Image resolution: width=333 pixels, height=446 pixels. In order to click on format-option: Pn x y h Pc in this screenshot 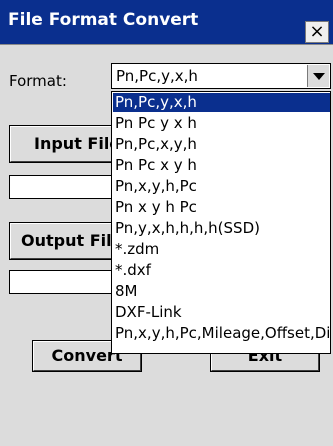, I will do `click(221, 207)`.